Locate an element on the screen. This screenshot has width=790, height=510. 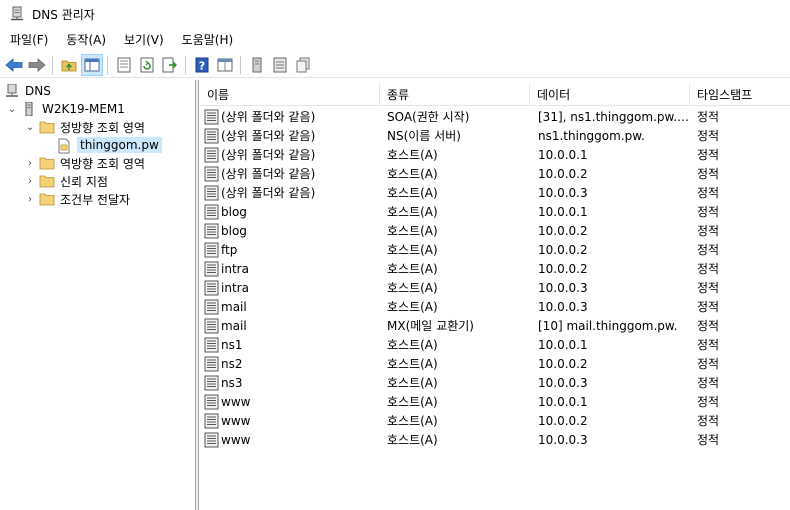
table-row: www 호스트(A) 10.0.0.2 정적 is located at coordinates (495, 420).